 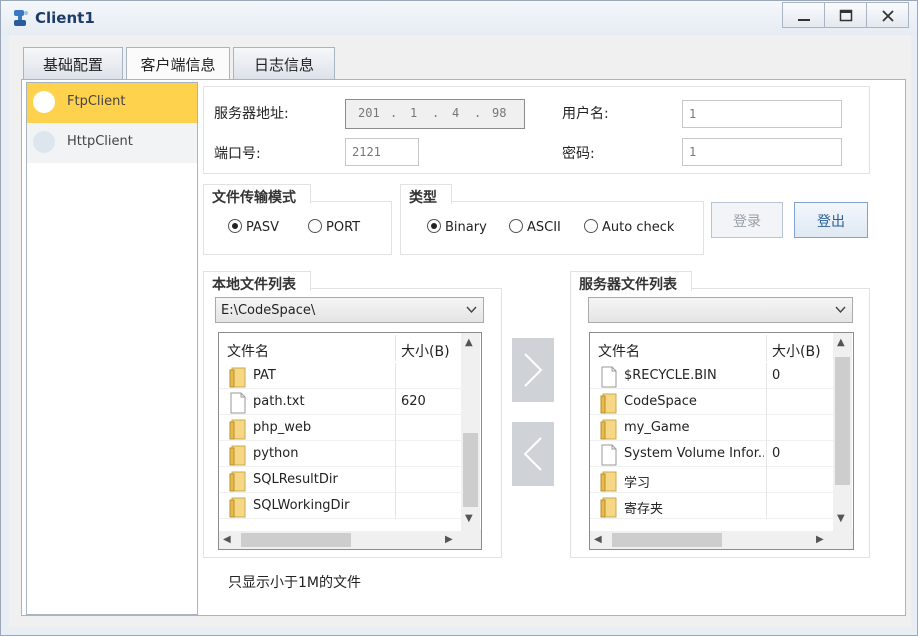 I want to click on file-row: SQLResultDir, so click(x=340, y=480).